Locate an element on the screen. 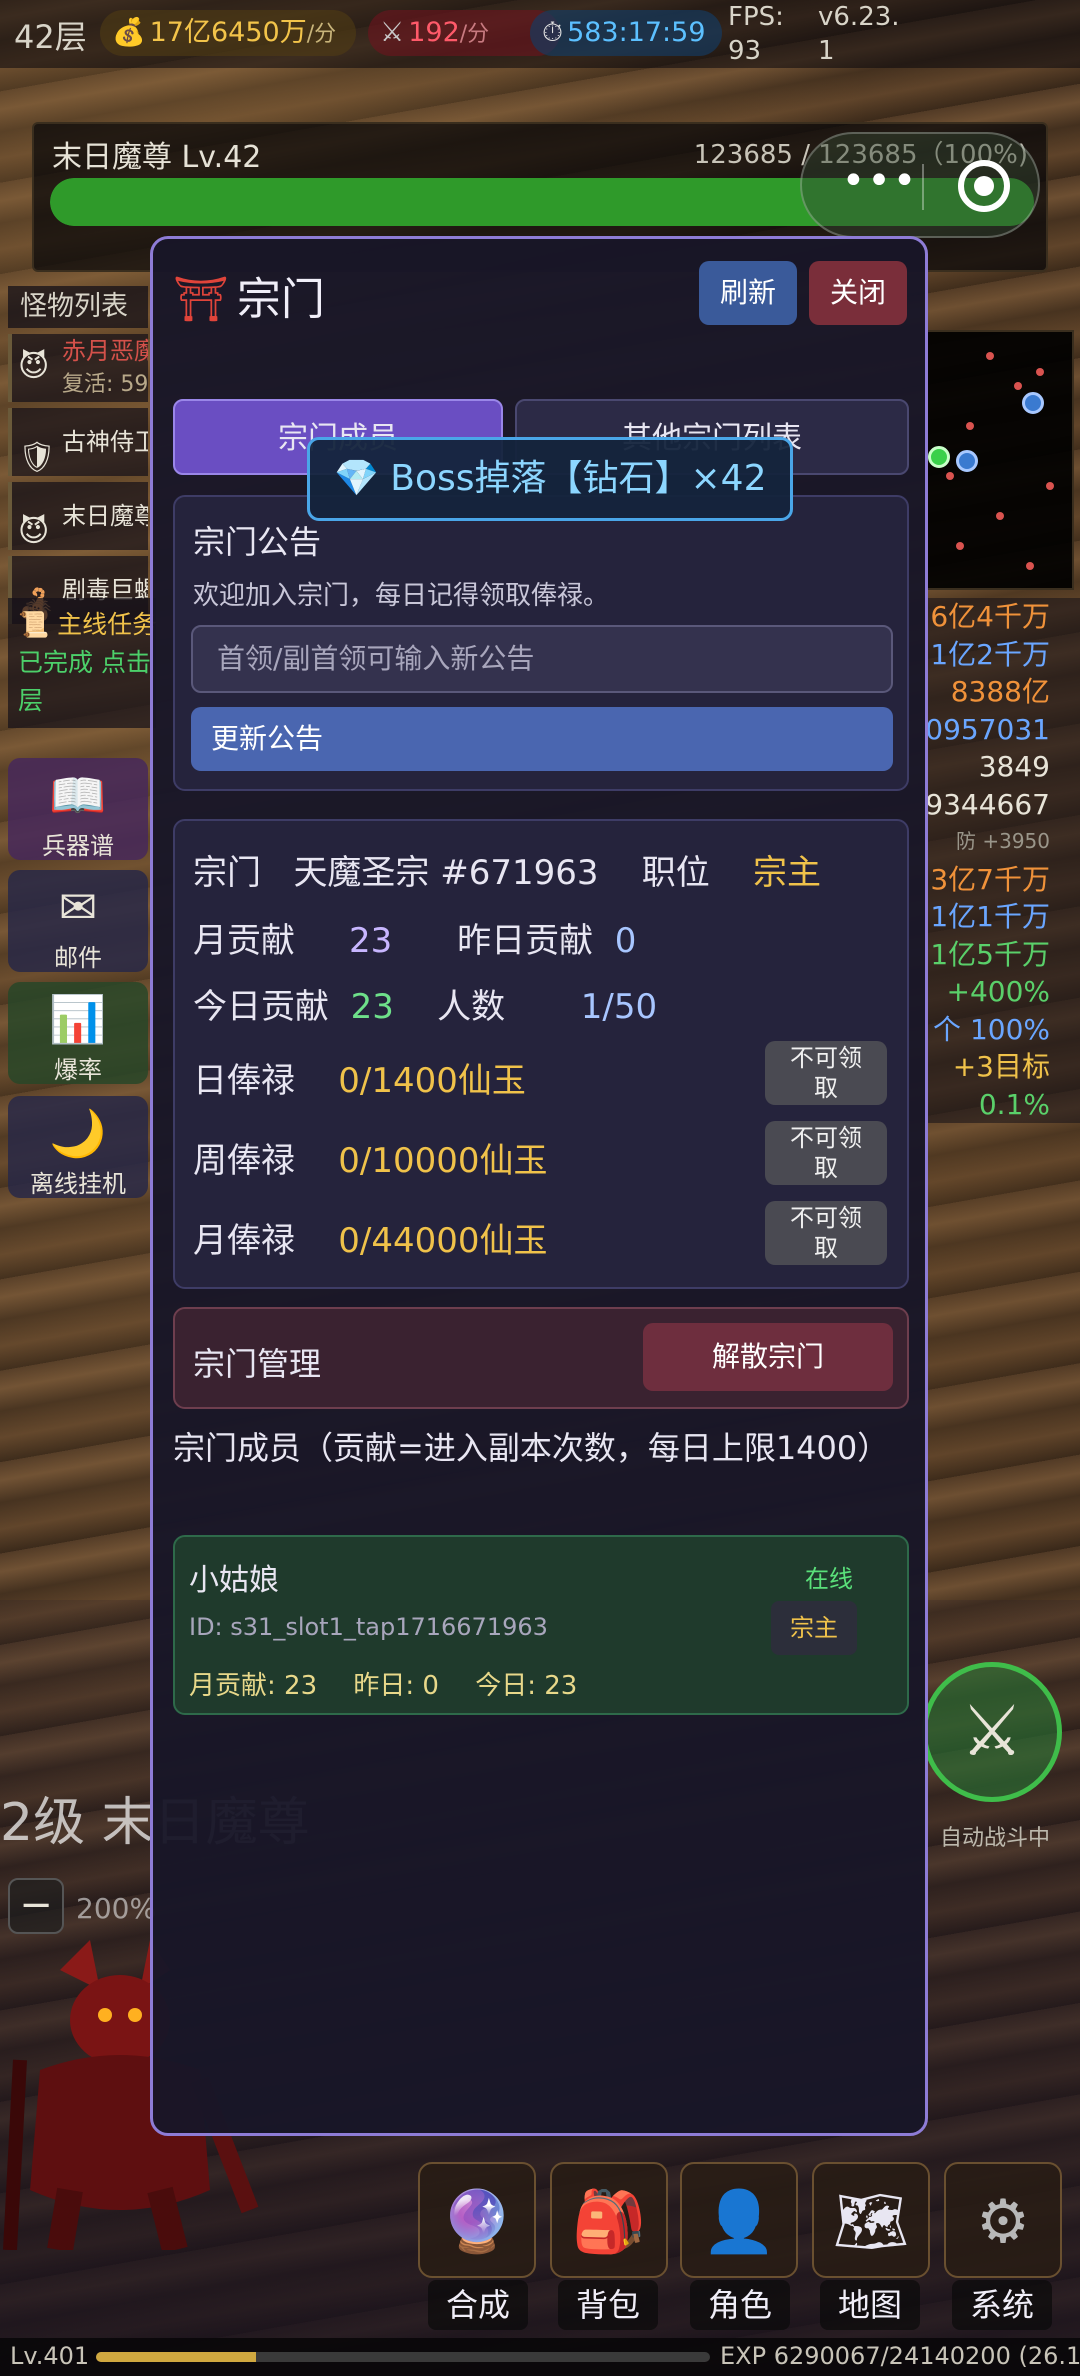 The width and height of the screenshot is (1080, 2376). nav-character-button: 👤 is located at coordinates (739, 2220).